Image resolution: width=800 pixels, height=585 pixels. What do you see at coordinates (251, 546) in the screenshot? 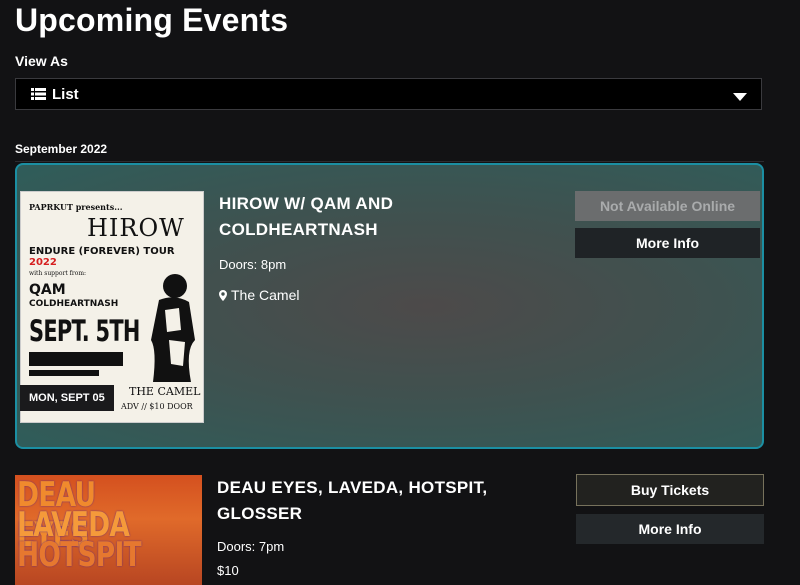
I see `event-doors: Doors: 7pm` at bounding box center [251, 546].